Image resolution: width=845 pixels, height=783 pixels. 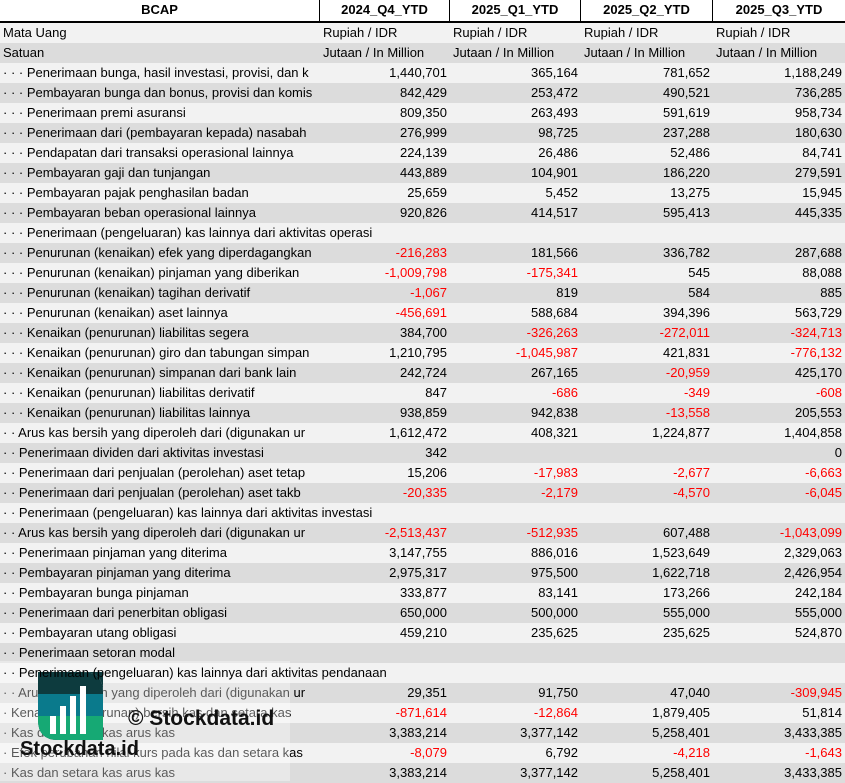 I want to click on value-cell: -1,009,798, so click(x=385, y=273).